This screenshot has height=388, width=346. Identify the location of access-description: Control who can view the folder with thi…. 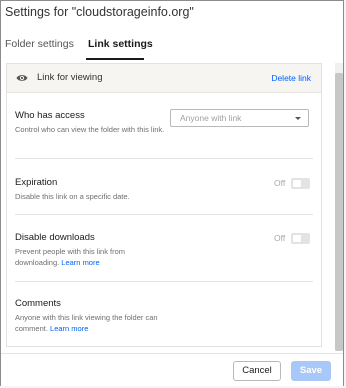
(90, 129).